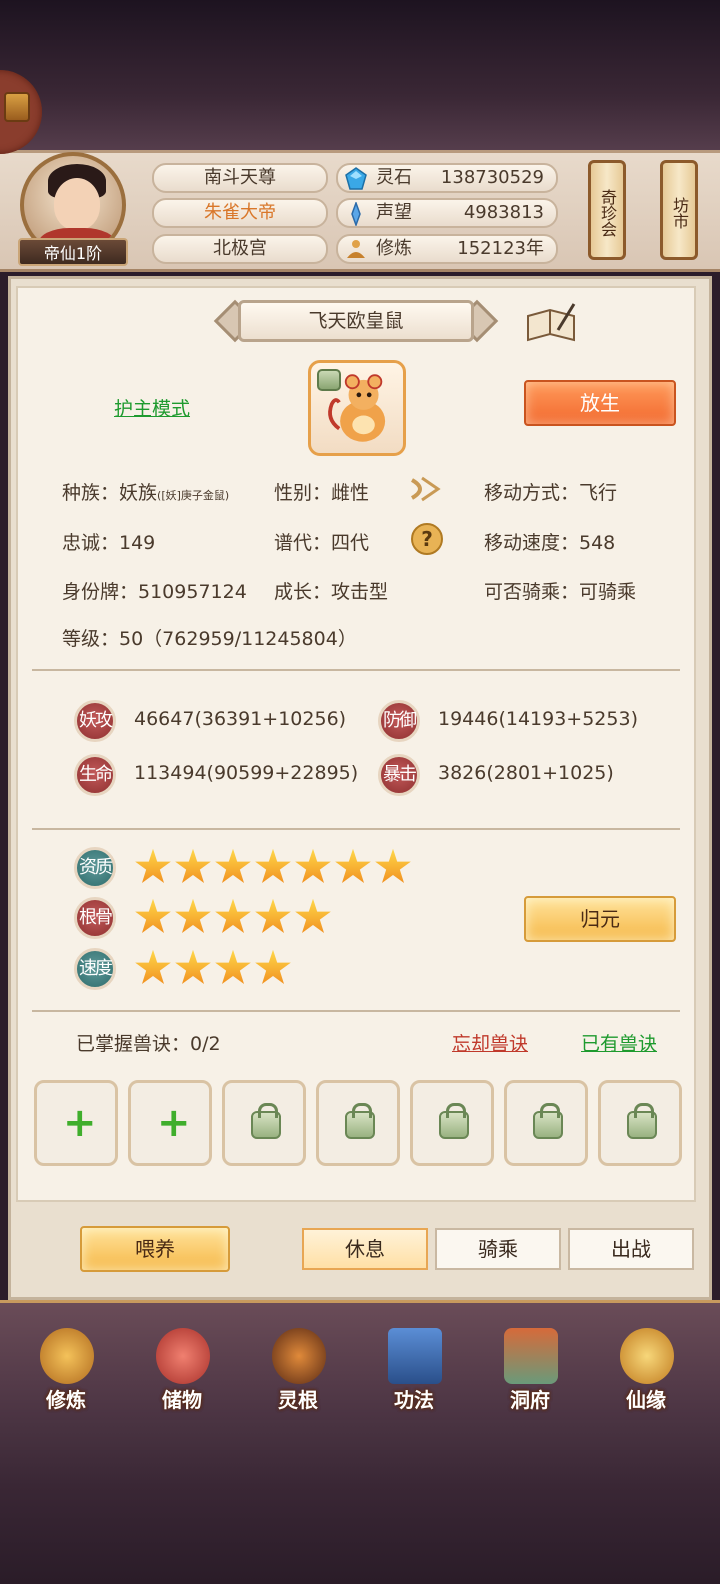 This screenshot has width=720, height=1584. I want to click on crit-badge: 暴击, so click(399, 775).